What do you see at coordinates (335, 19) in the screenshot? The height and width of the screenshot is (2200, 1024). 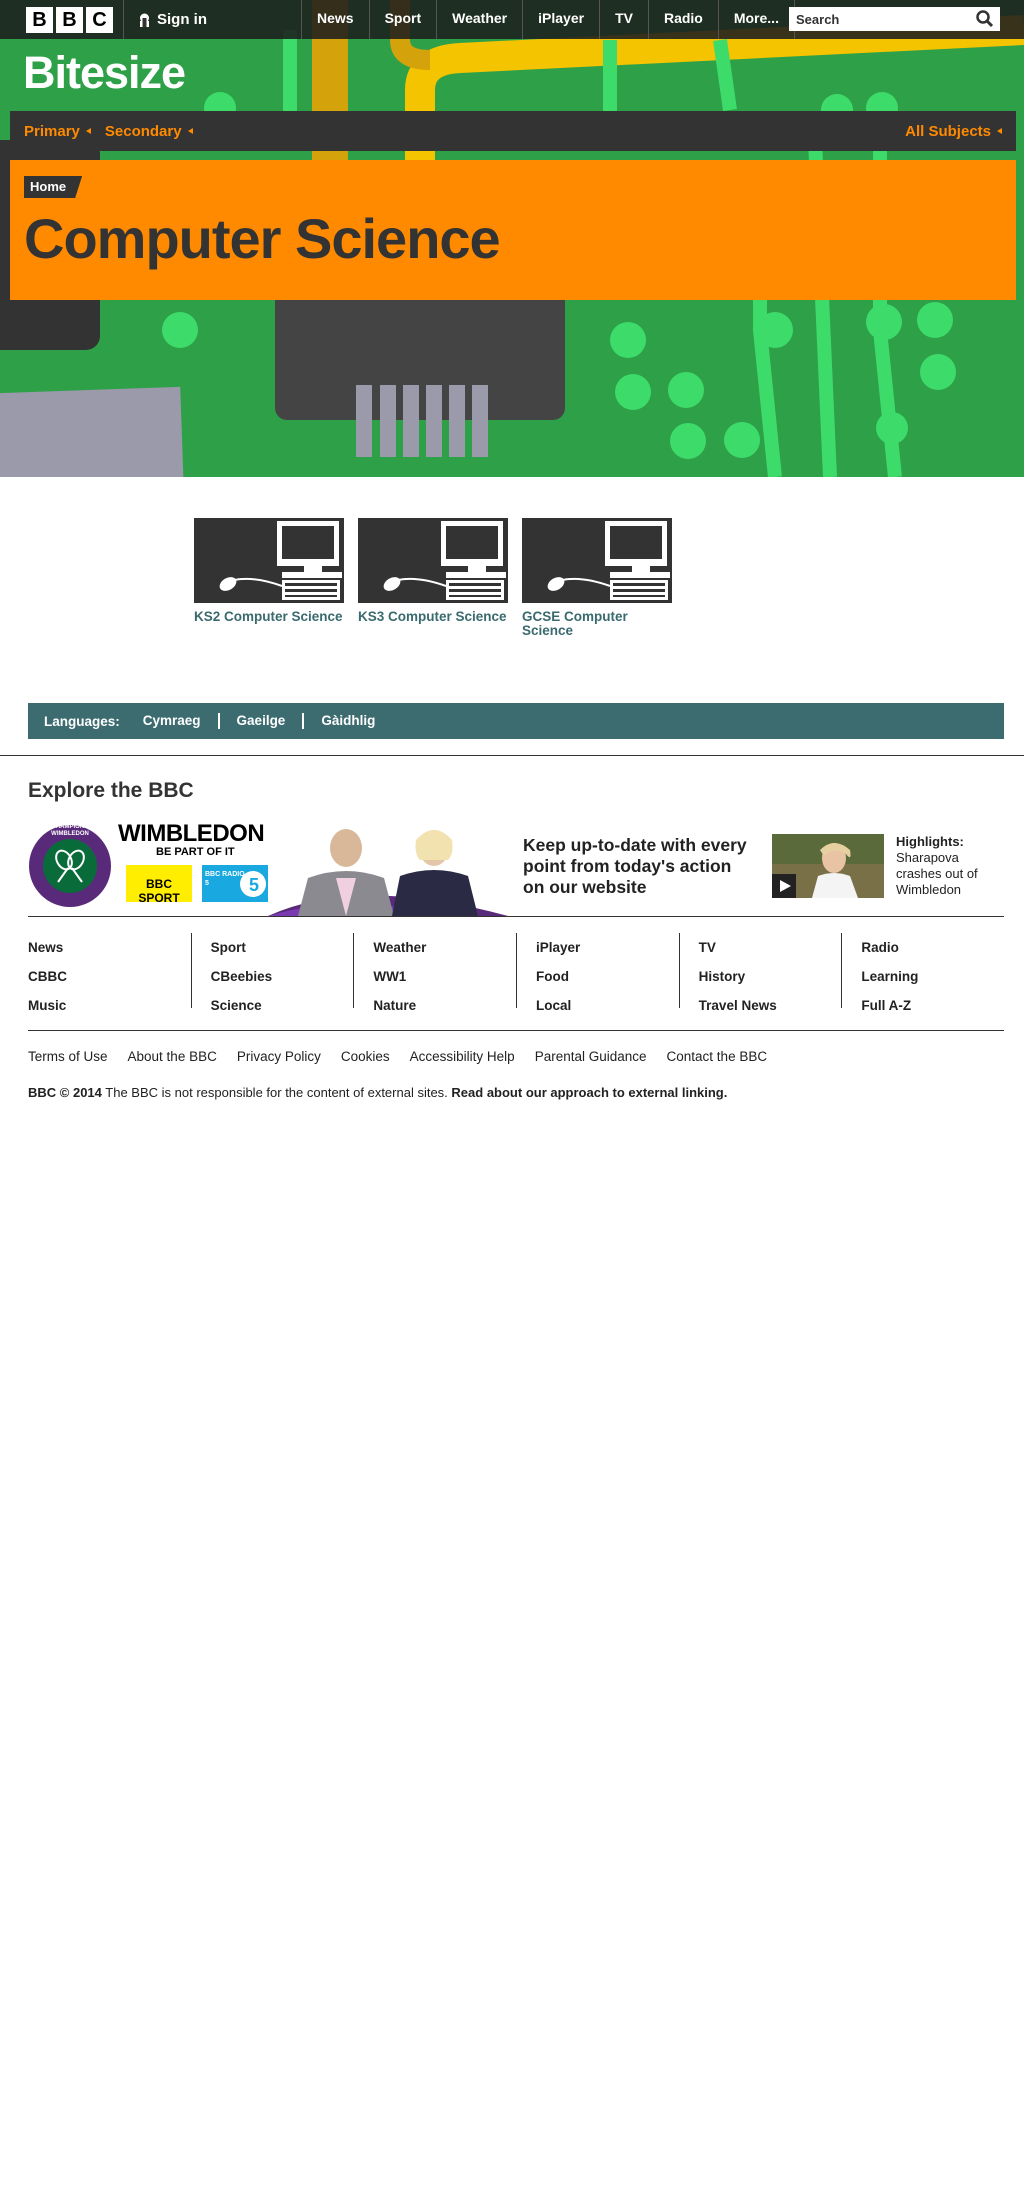 I see `nav-news: News` at bounding box center [335, 19].